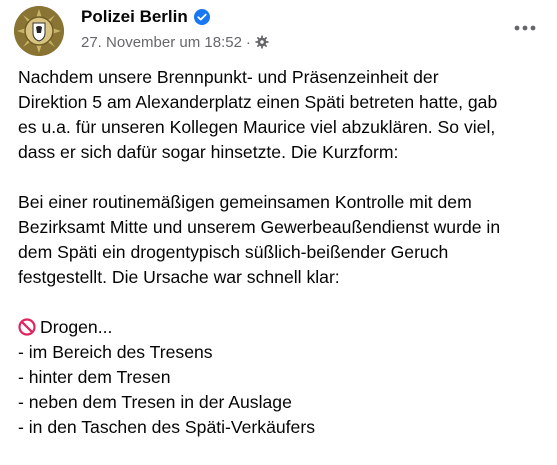  I want to click on list-item: - hinter dem Tresen, so click(94, 377).